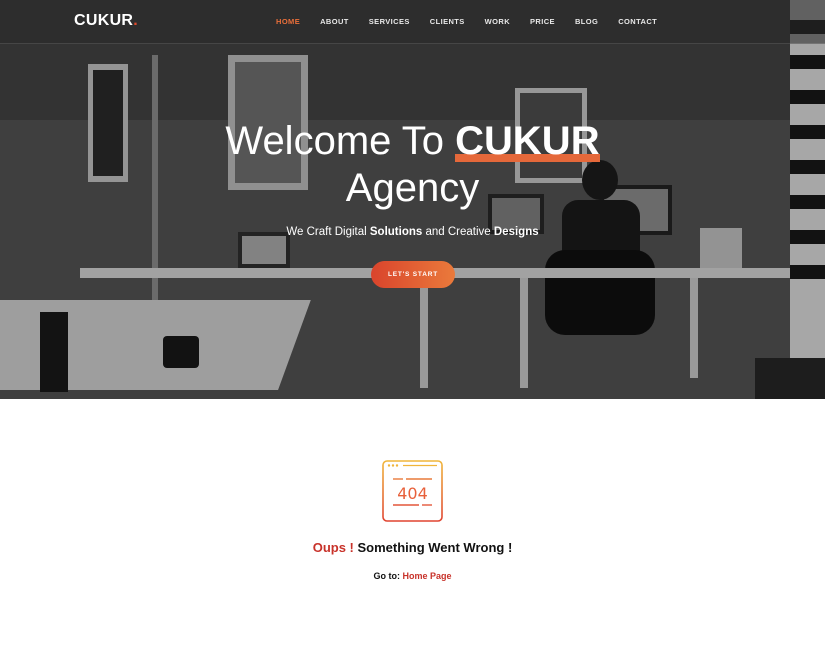 The width and height of the screenshot is (825, 646). Describe the element at coordinates (388, 576) in the screenshot. I see `goto-label: Go to:` at that location.